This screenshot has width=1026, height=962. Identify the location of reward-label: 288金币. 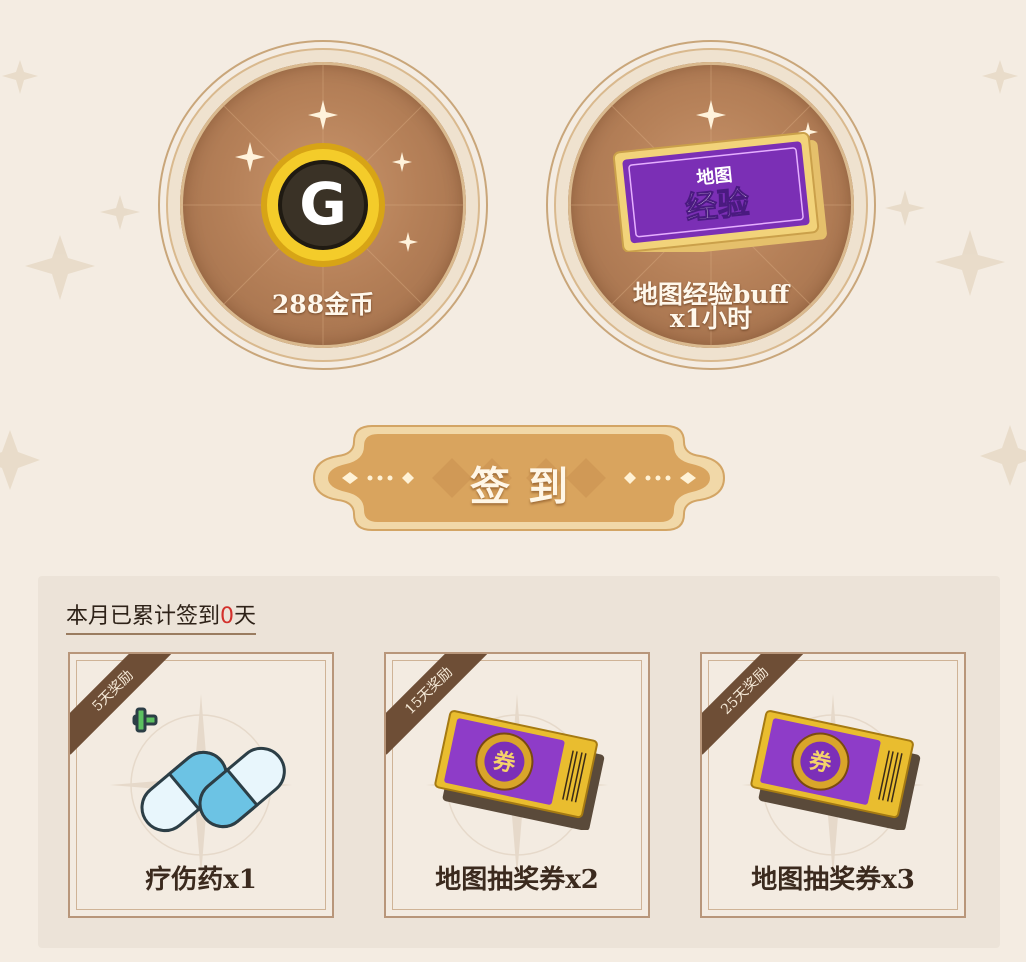
(323, 304).